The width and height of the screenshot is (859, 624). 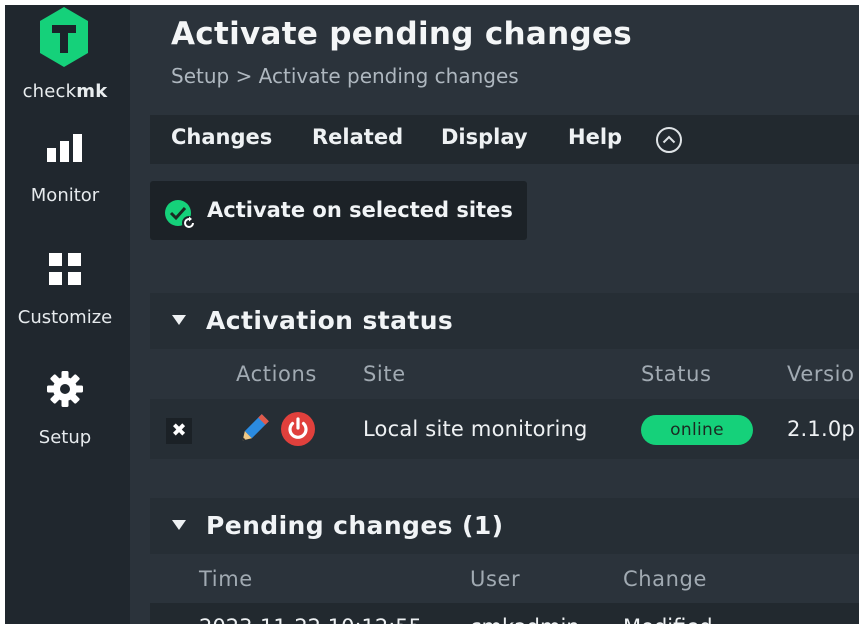 I want to click on activate-selected-button: Activate on selected sites, so click(x=338, y=210).